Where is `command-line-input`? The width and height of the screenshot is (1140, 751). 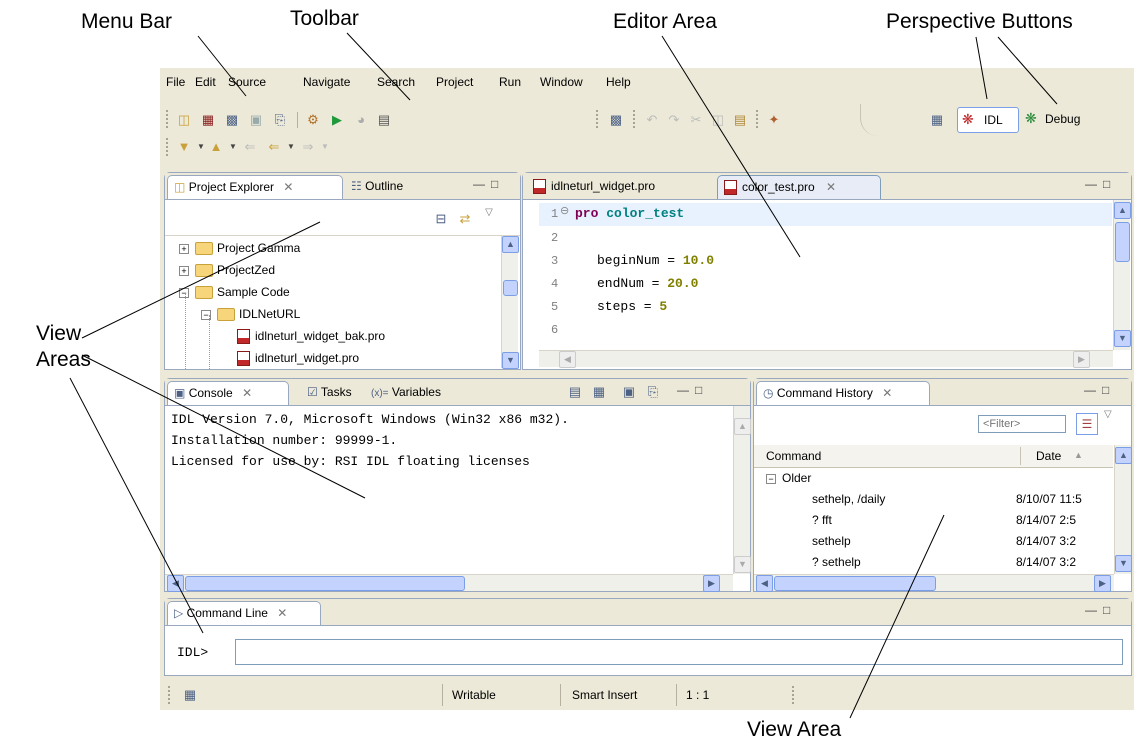 command-line-input is located at coordinates (679, 652).